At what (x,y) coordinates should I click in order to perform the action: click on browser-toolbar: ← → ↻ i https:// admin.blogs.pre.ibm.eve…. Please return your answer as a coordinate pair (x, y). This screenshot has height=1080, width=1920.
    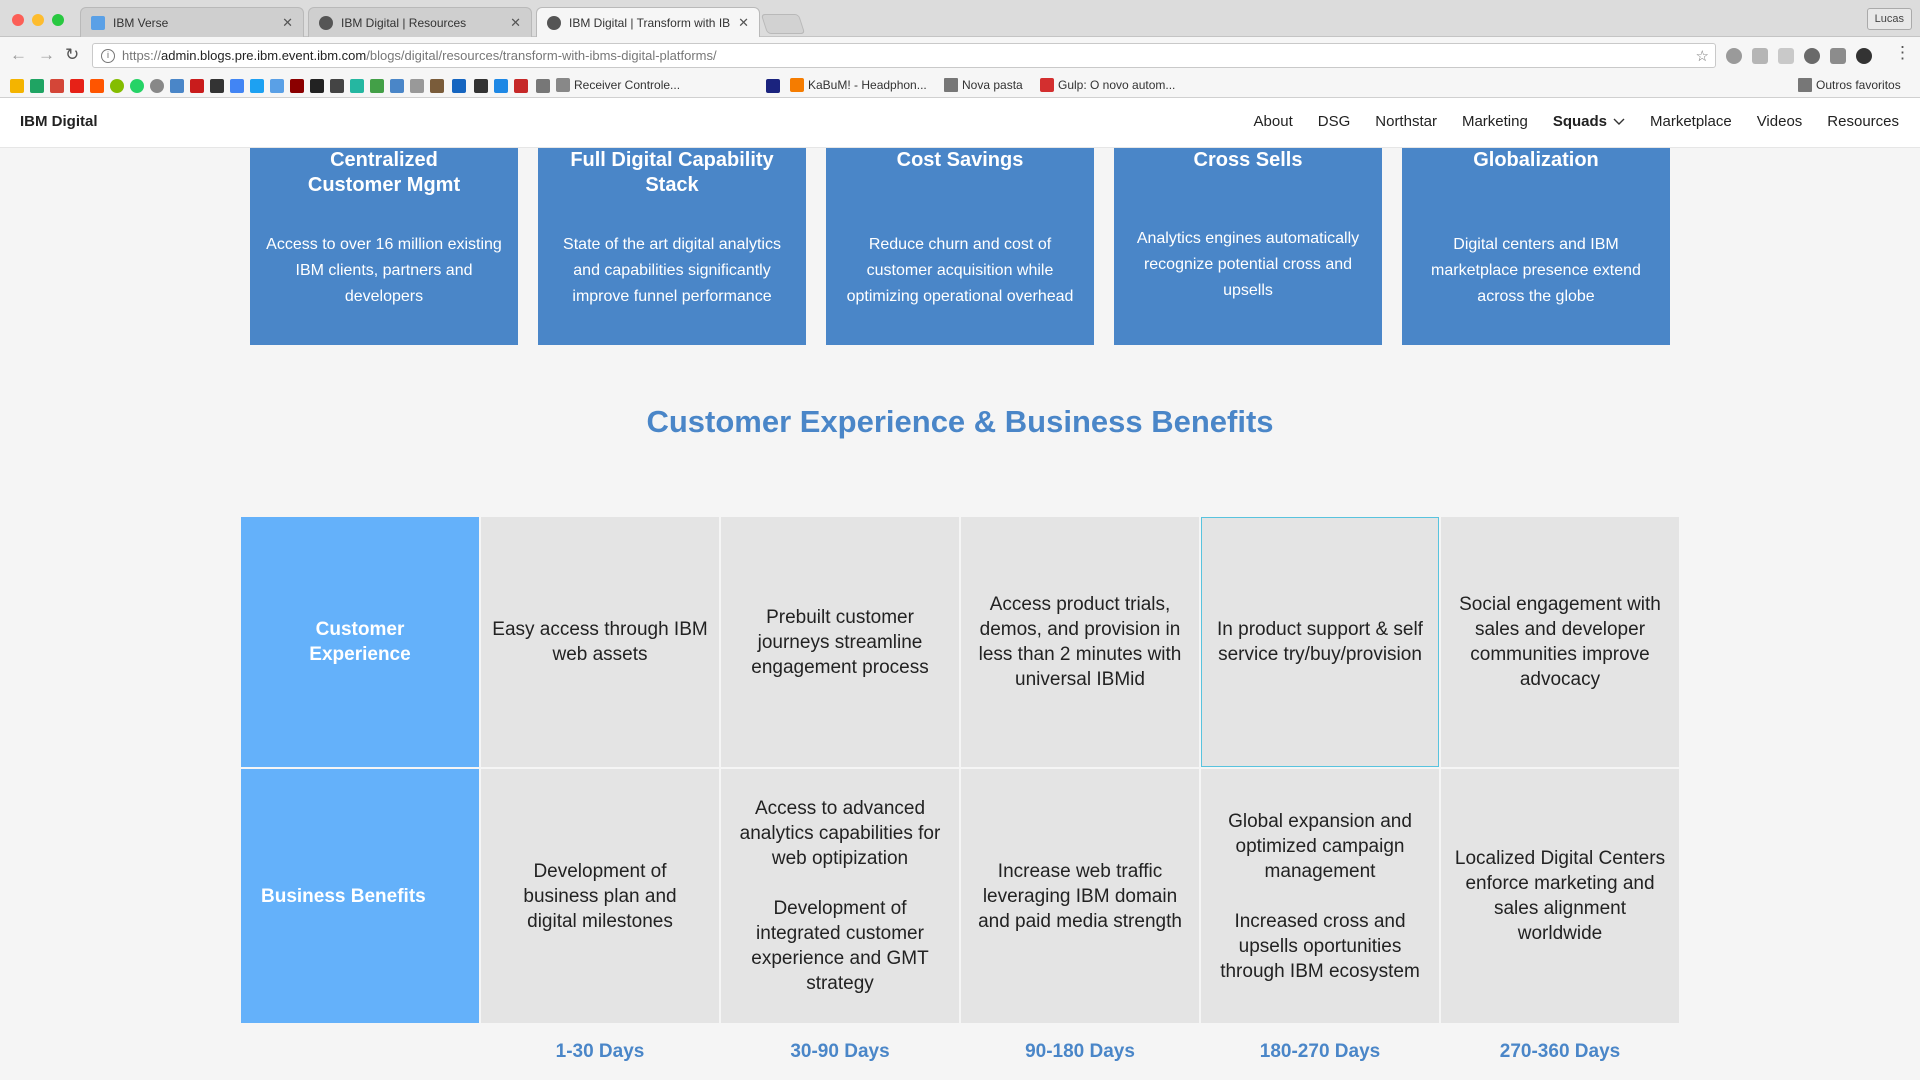
    Looking at the image, I should click on (960, 55).